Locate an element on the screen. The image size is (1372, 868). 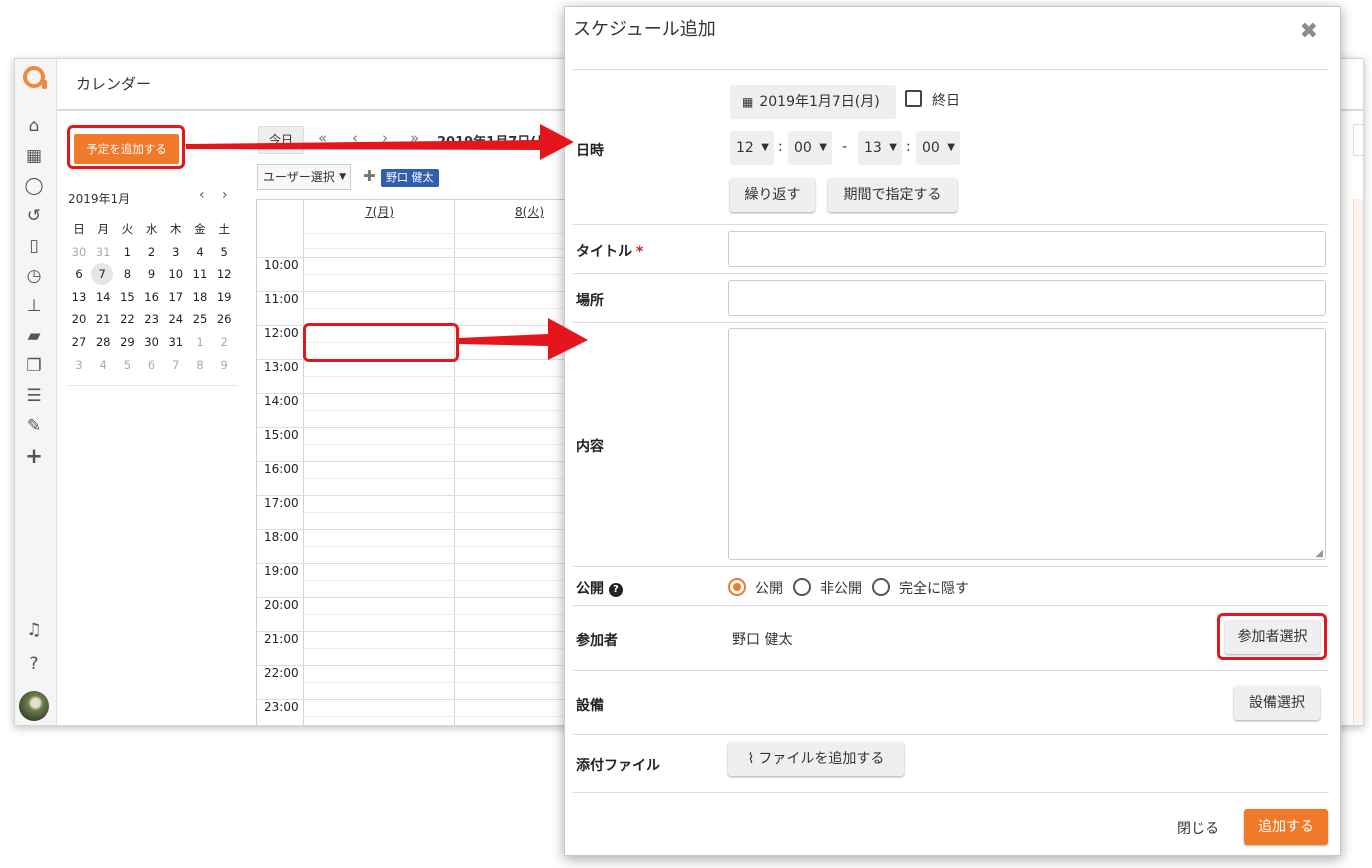
mini-calendar-day: 16 is located at coordinates (152, 297).